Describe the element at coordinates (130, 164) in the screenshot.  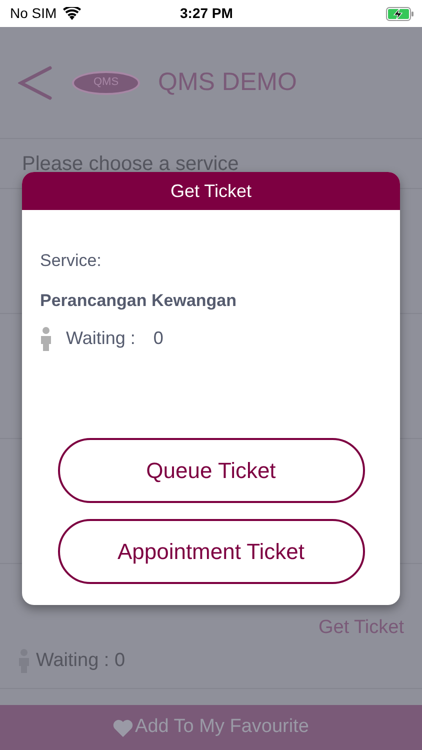
I see `service-prompt: Please choose a service` at that location.